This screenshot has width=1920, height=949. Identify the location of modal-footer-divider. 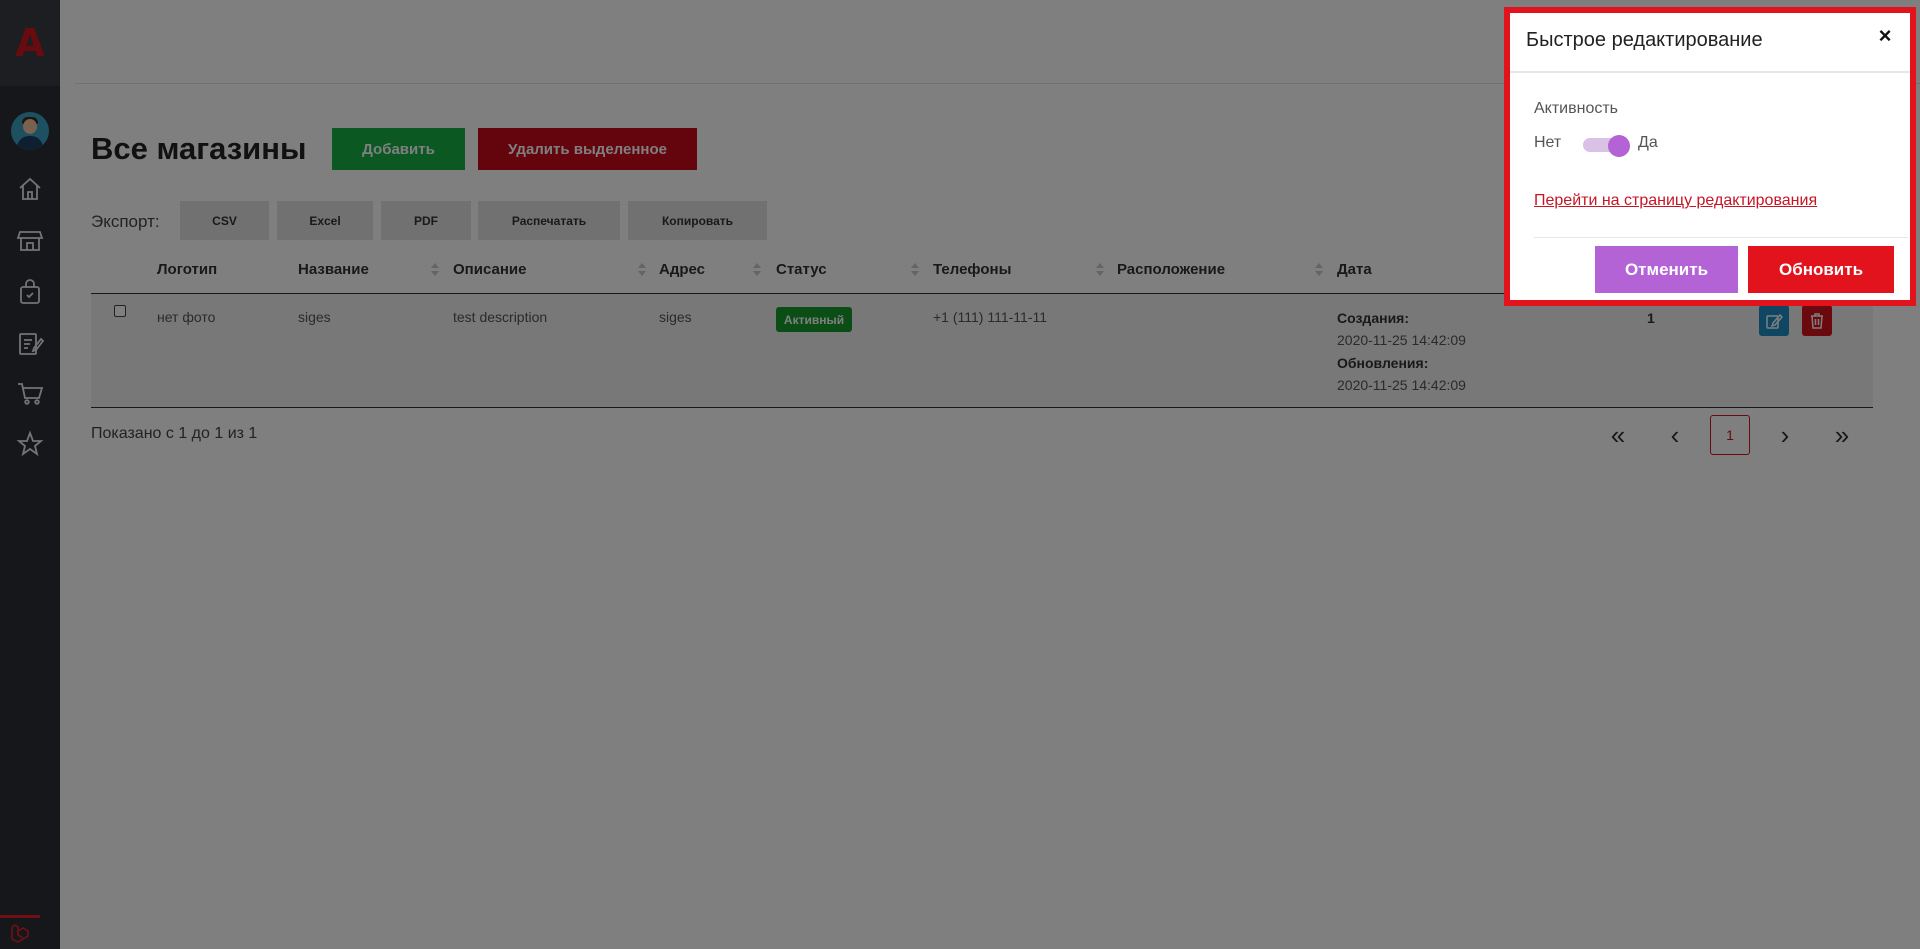
(1721, 237).